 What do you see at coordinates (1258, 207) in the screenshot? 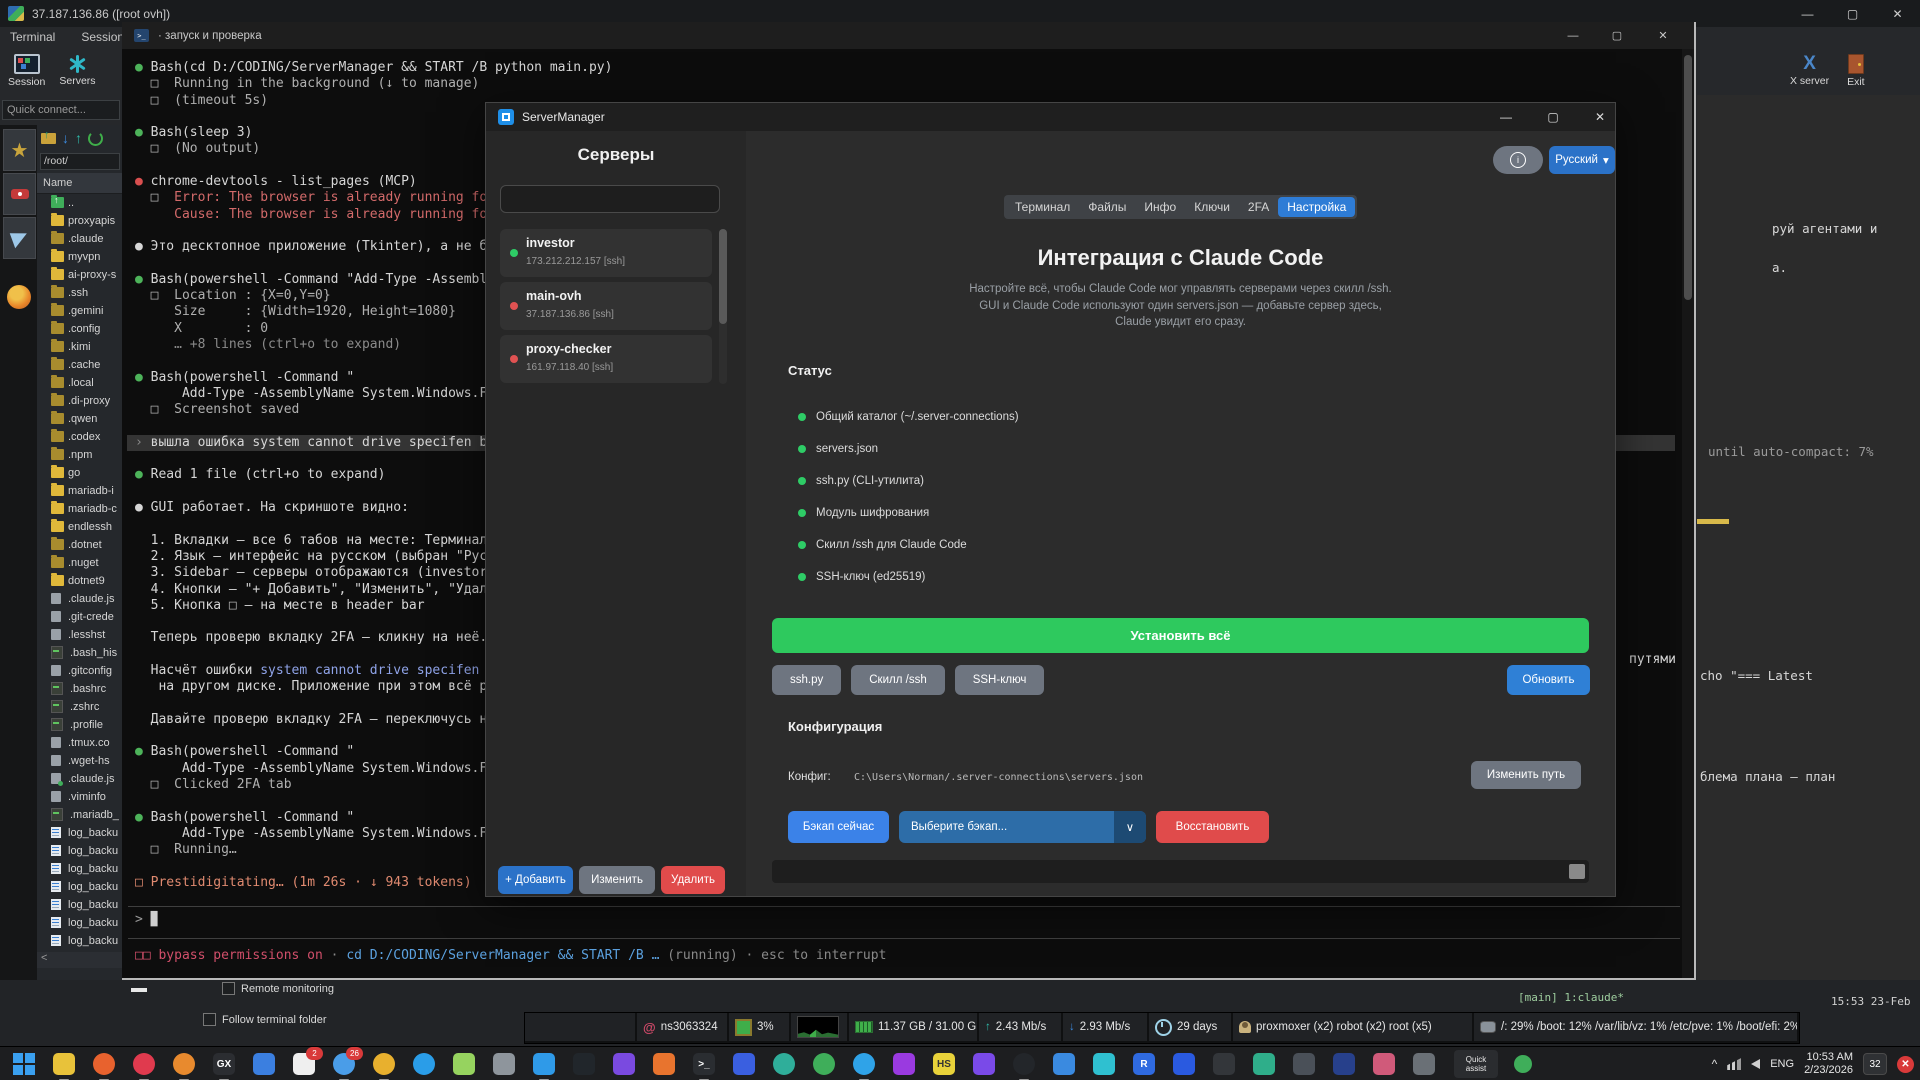
I see `tab-2FA: 2FA` at bounding box center [1258, 207].